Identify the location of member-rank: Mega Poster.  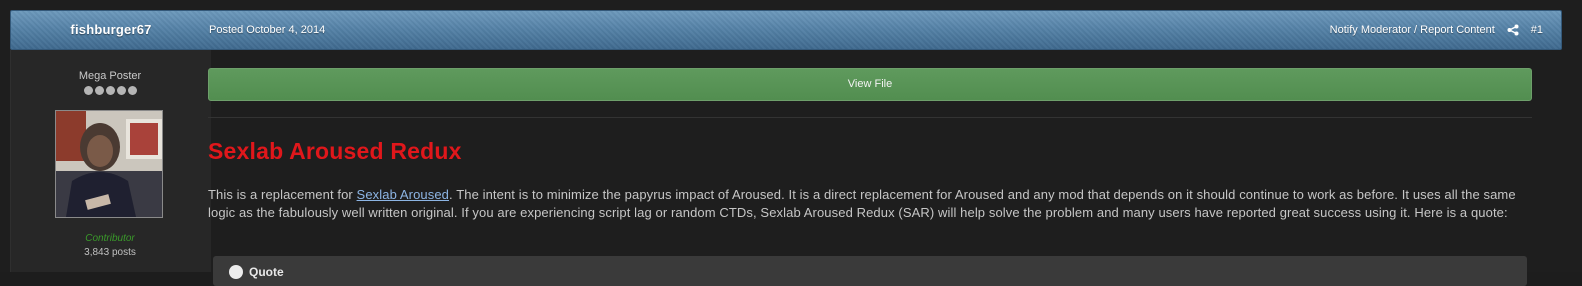
(110, 76).